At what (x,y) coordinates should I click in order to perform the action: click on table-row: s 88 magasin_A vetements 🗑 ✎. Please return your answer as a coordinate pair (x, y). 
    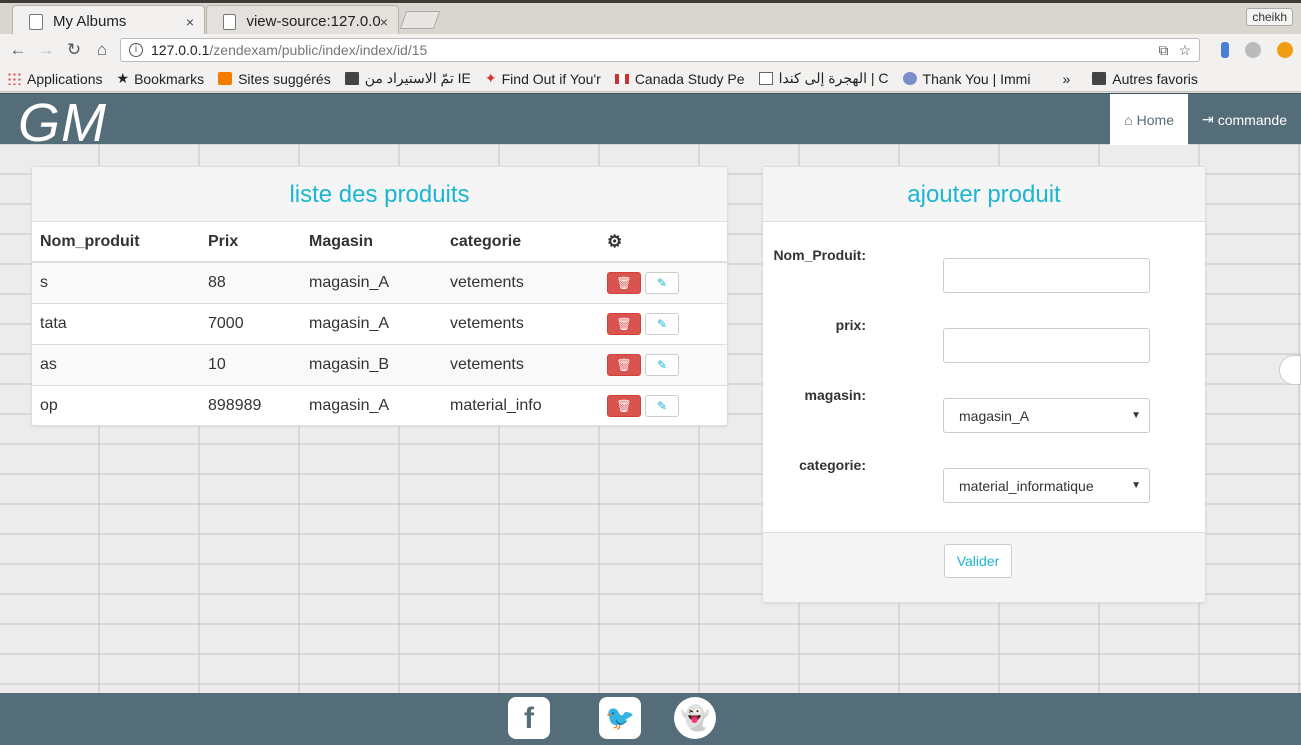
    Looking at the image, I should click on (379, 282).